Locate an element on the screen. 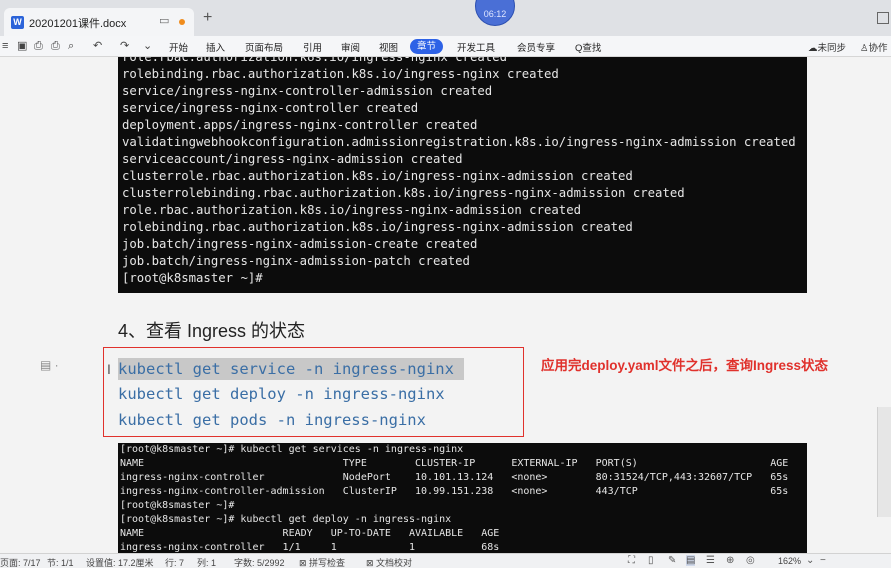 The width and height of the screenshot is (891, 568). menu-developer: 开发工具 is located at coordinates (476, 47).